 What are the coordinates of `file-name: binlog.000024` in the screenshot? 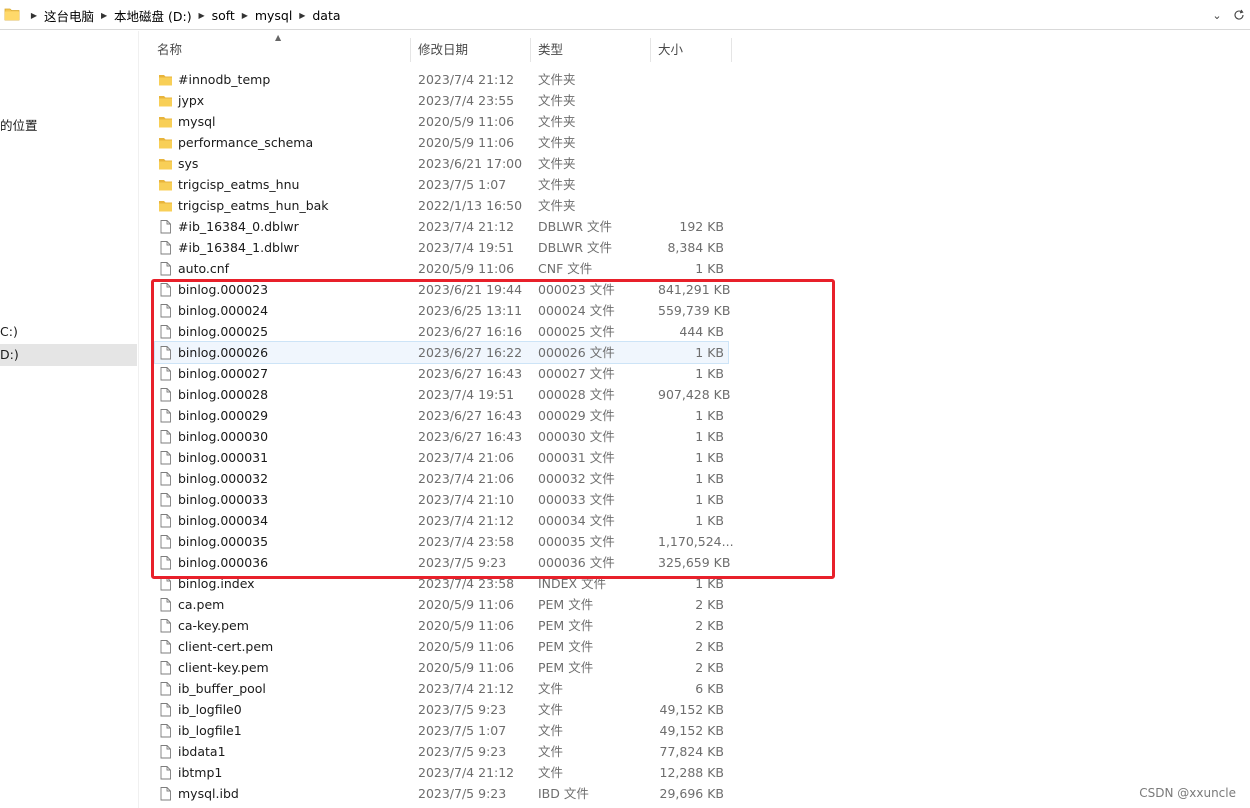 It's located at (223, 310).